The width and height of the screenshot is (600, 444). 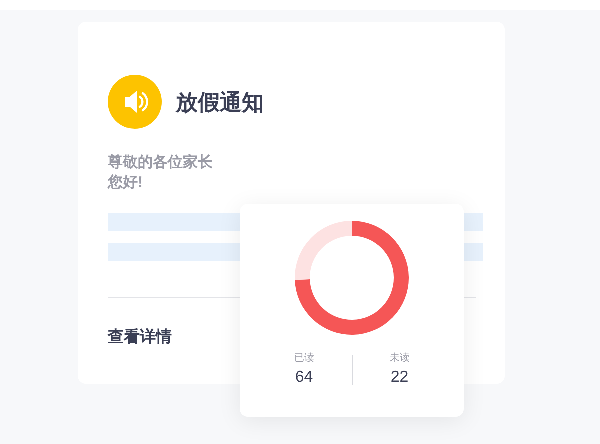 I want to click on speaker-icon, so click(x=135, y=102).